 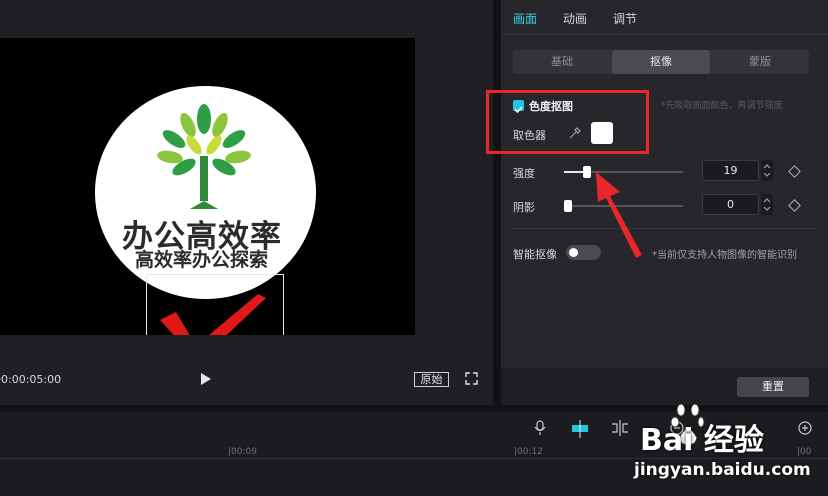 I want to click on watermark-url: jingyan.baidu.com, so click(x=722, y=470).